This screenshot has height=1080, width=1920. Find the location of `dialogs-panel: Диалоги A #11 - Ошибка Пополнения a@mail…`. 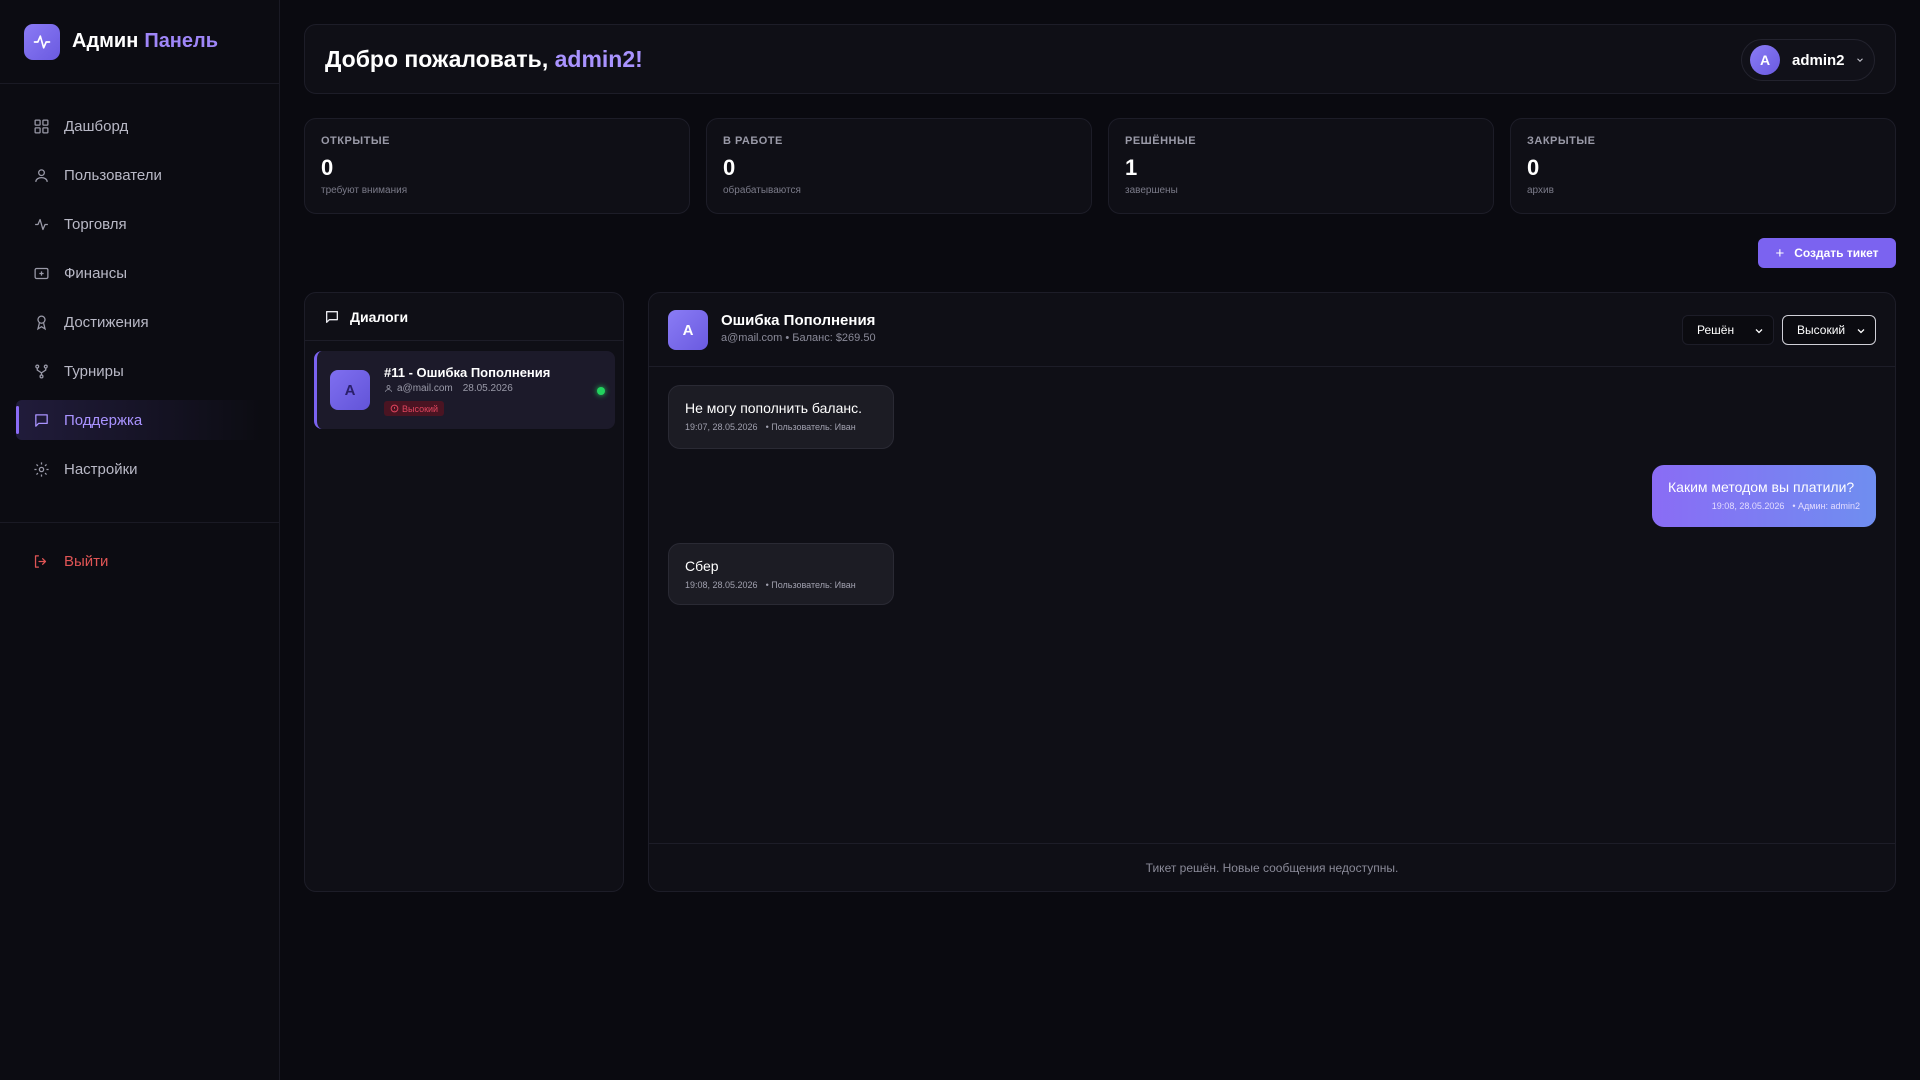

dialogs-panel: Диалоги A #11 - Ошибка Пополнения a@mail… is located at coordinates (464, 592).